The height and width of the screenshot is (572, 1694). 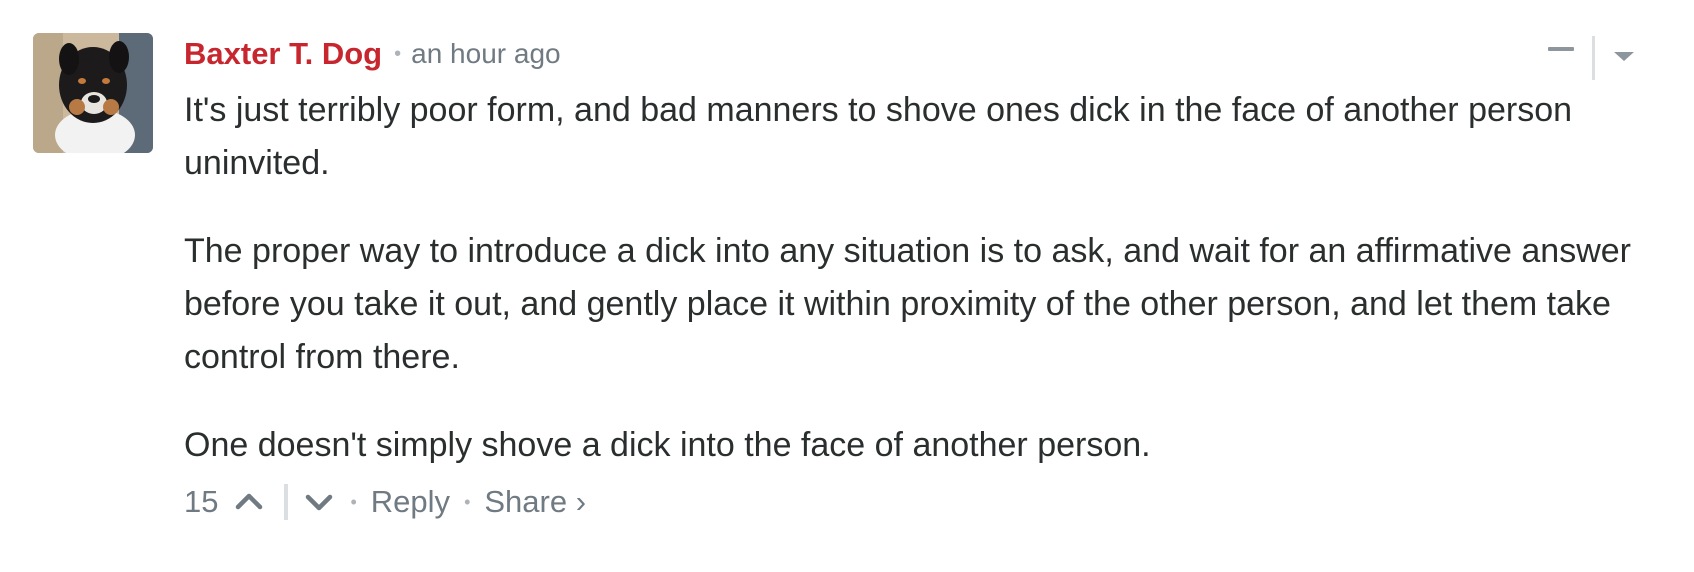 I want to click on comment-menu-button, so click(x=1626, y=54).